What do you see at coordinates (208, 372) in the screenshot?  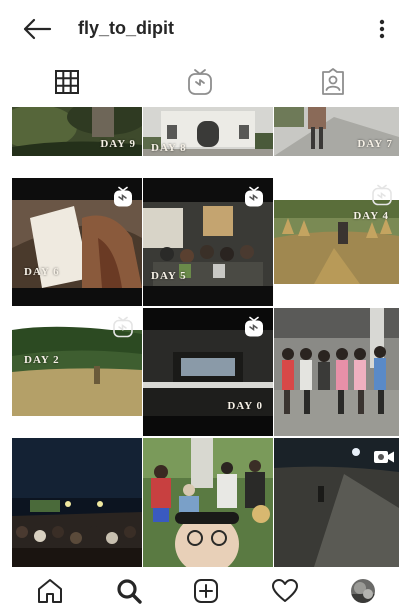 I see `post-thumbnail: DAY 0` at bounding box center [208, 372].